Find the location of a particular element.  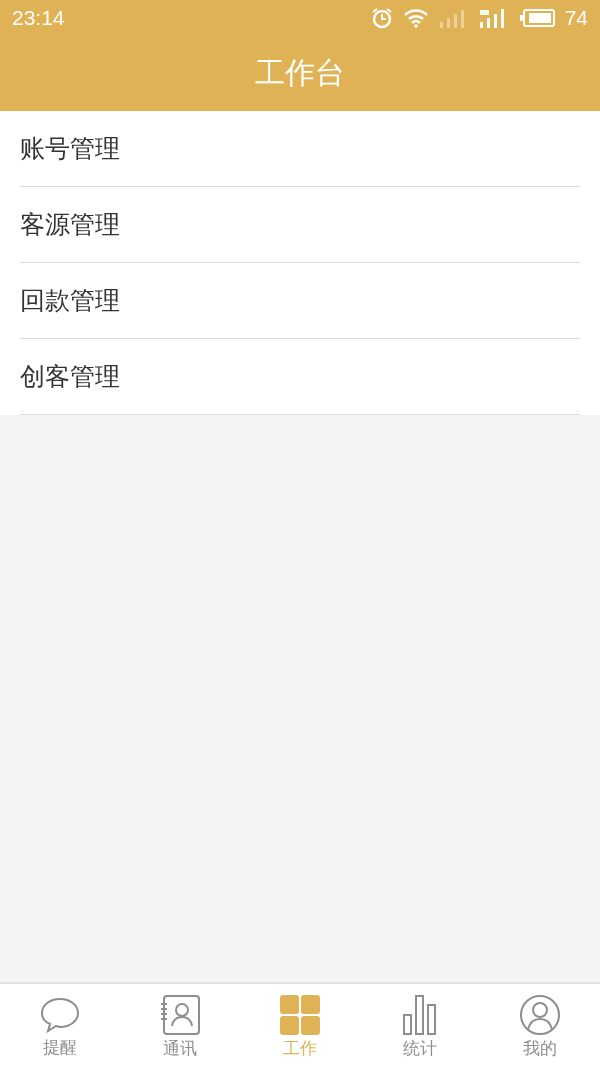

tab: 工作 is located at coordinates (300, 1025).